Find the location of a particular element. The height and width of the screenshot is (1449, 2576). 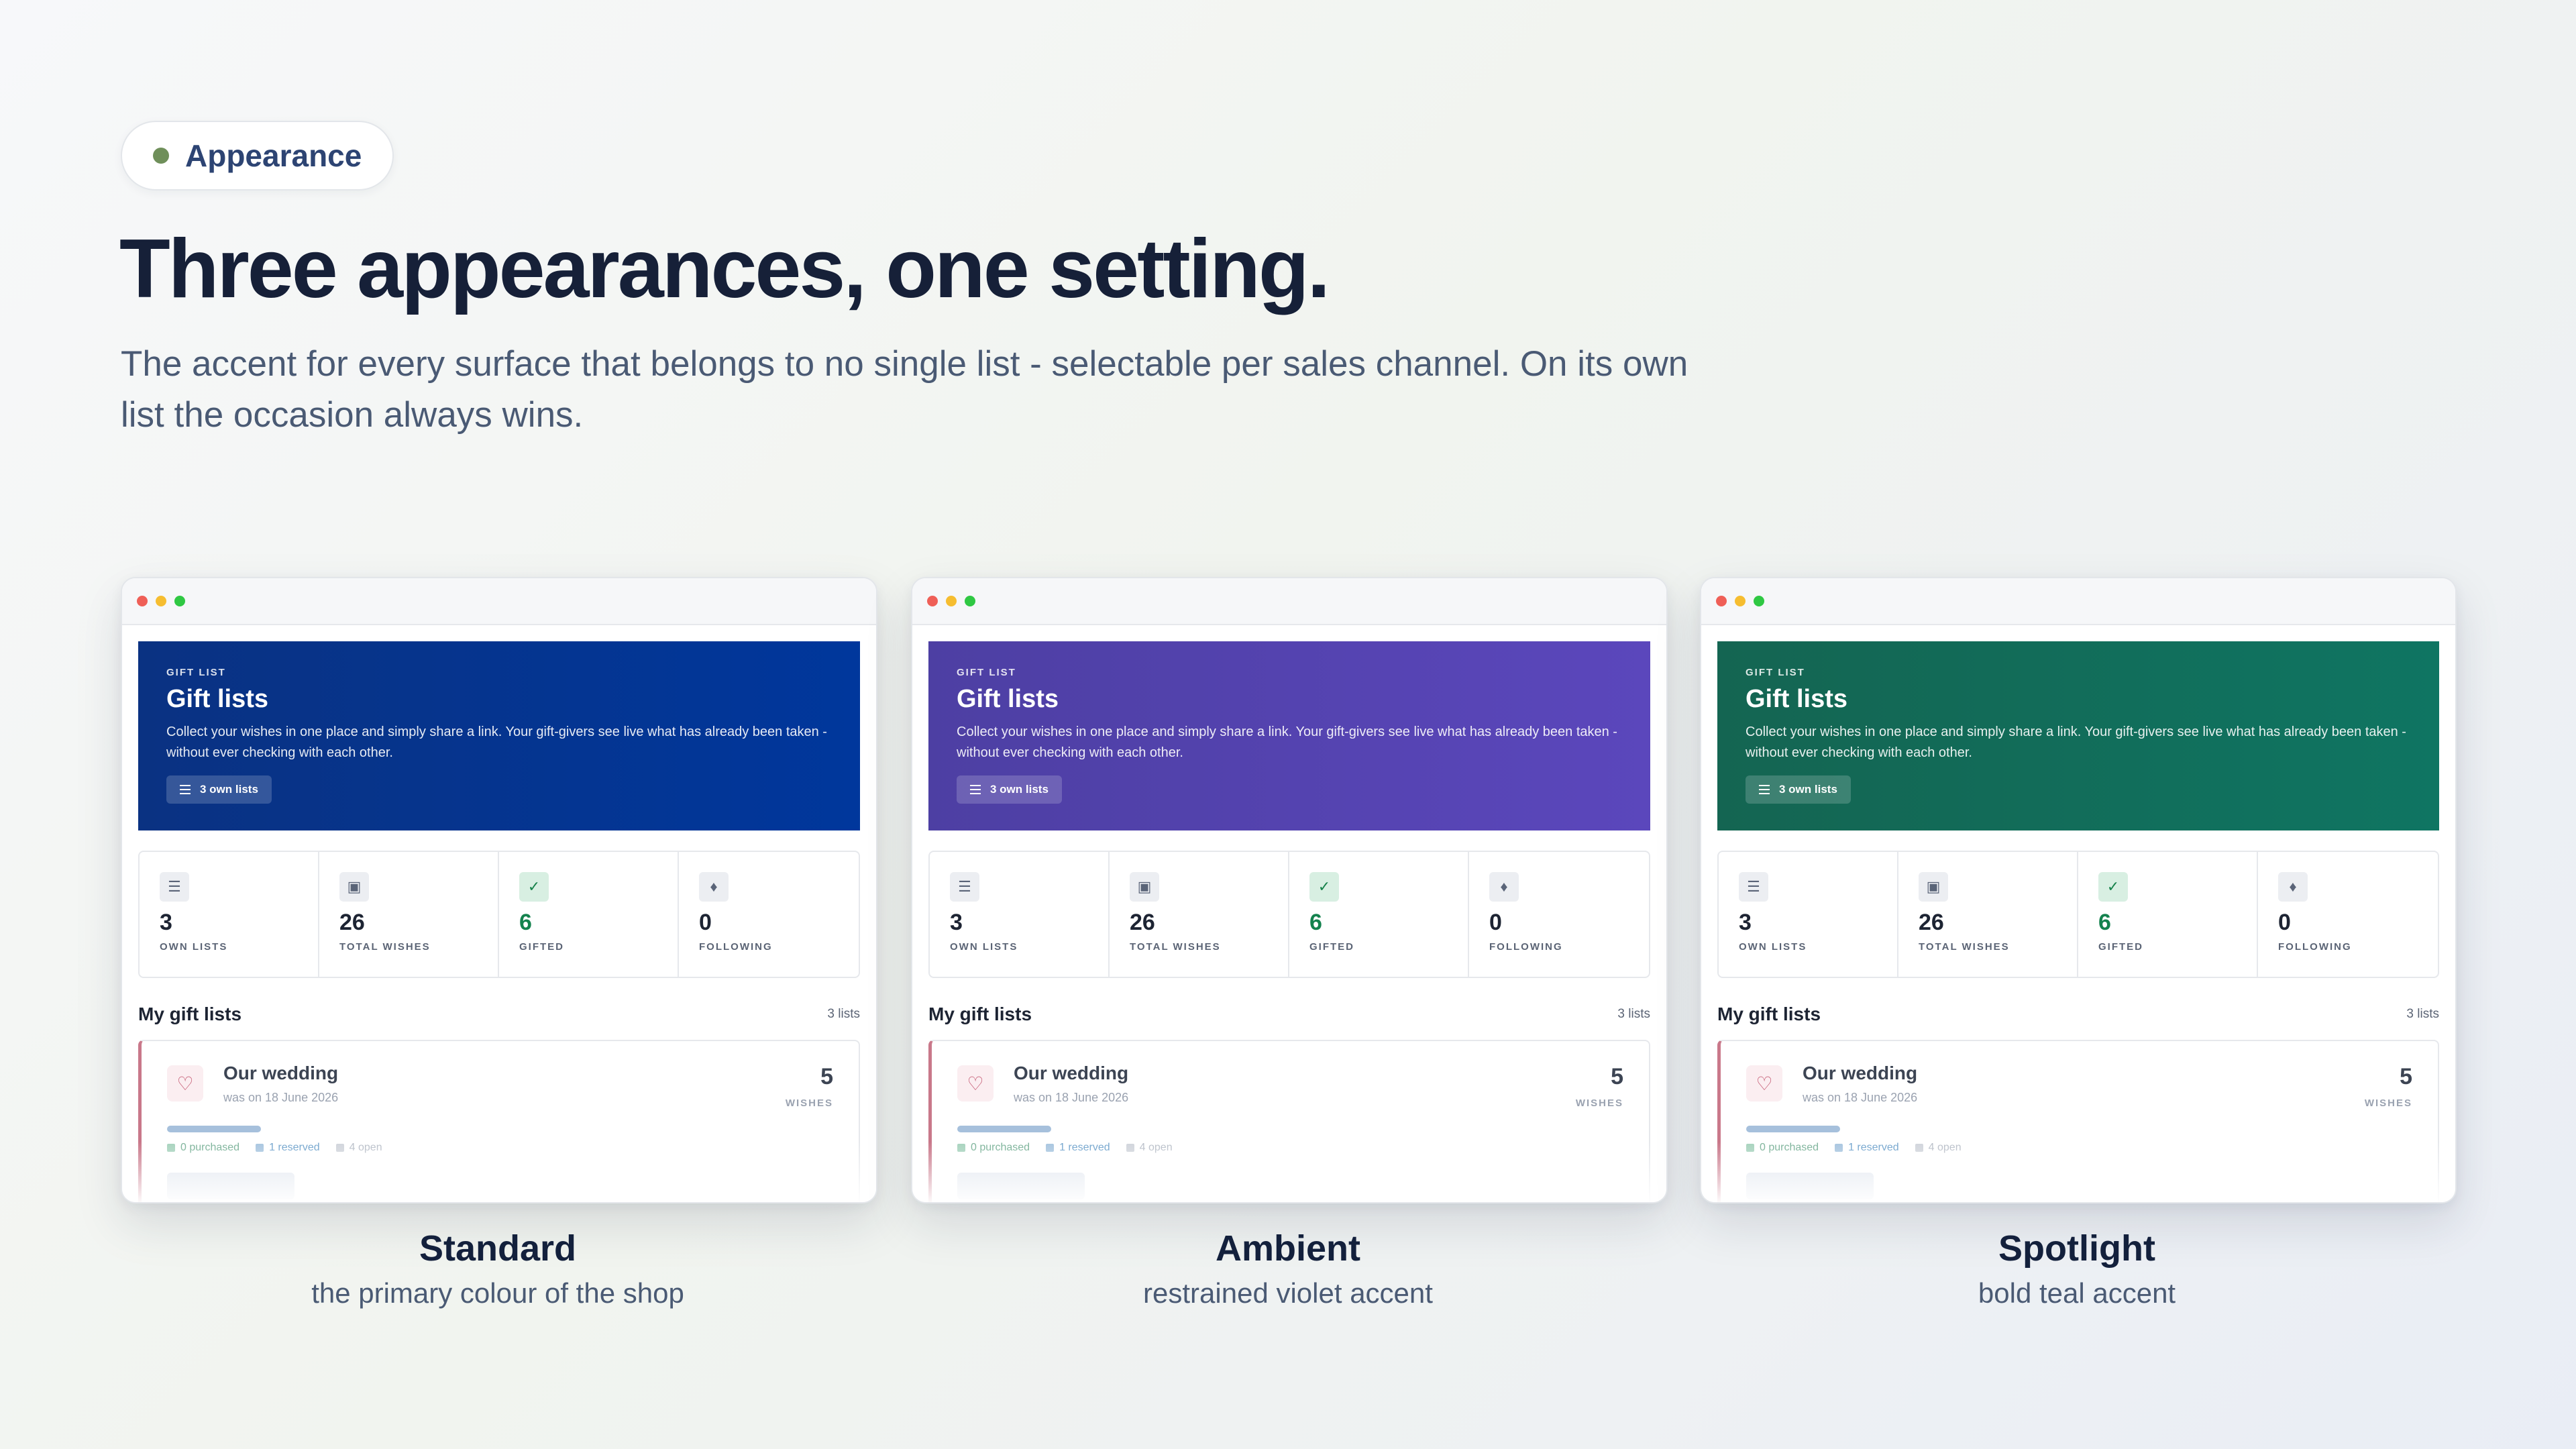

variant-description: bold teal accent is located at coordinates (2077, 1293).